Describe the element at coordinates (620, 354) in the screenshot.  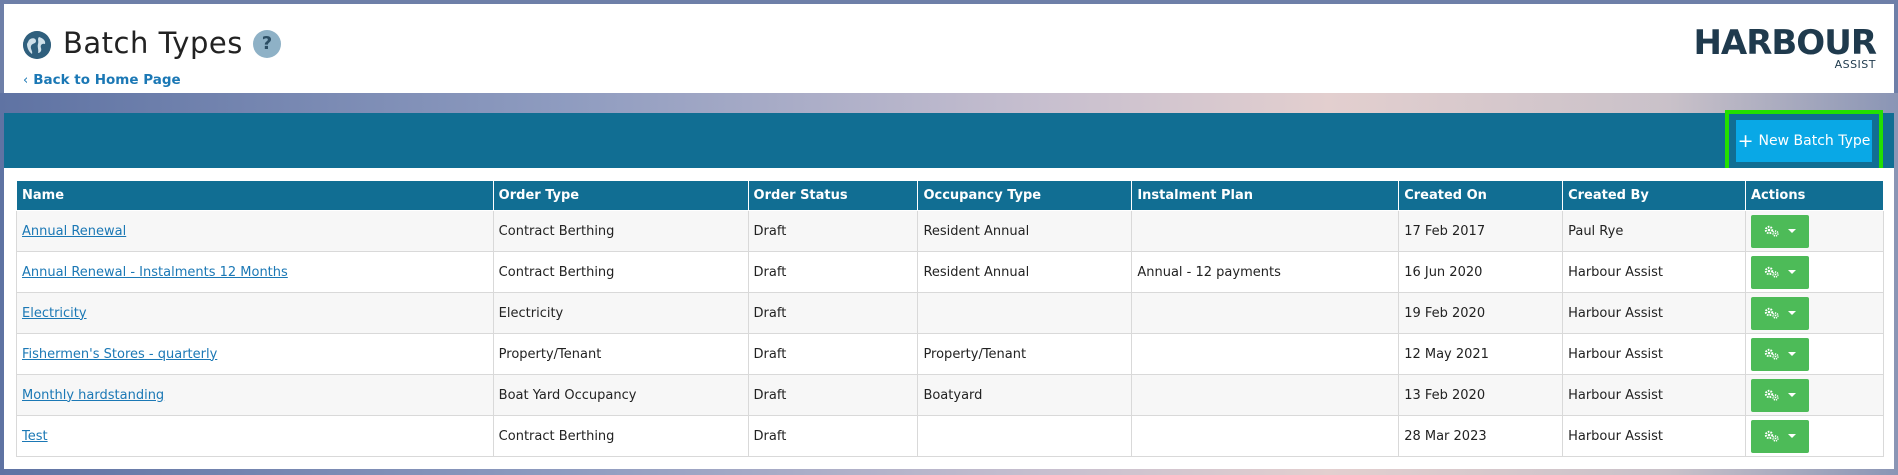
I see `cell-order-type: Property/Tenant` at that location.